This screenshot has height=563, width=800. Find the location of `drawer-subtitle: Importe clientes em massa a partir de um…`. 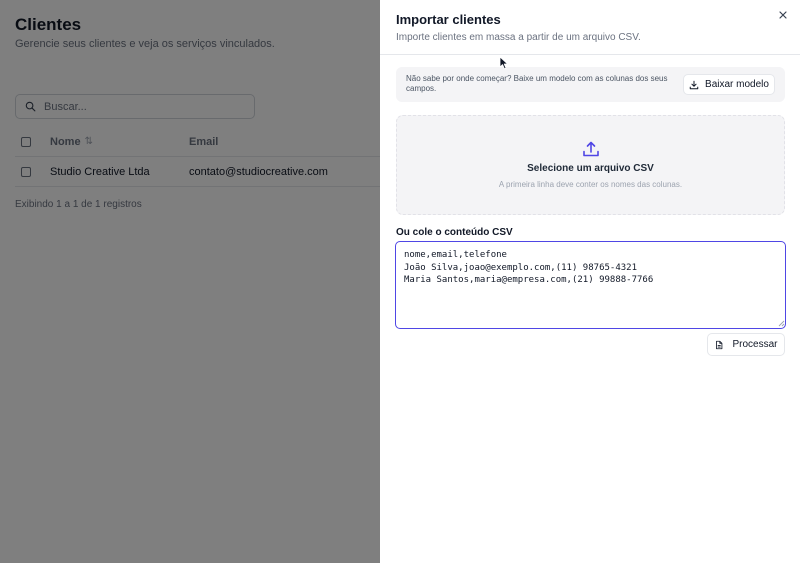

drawer-subtitle: Importe clientes em massa a partir de um… is located at coordinates (518, 37).